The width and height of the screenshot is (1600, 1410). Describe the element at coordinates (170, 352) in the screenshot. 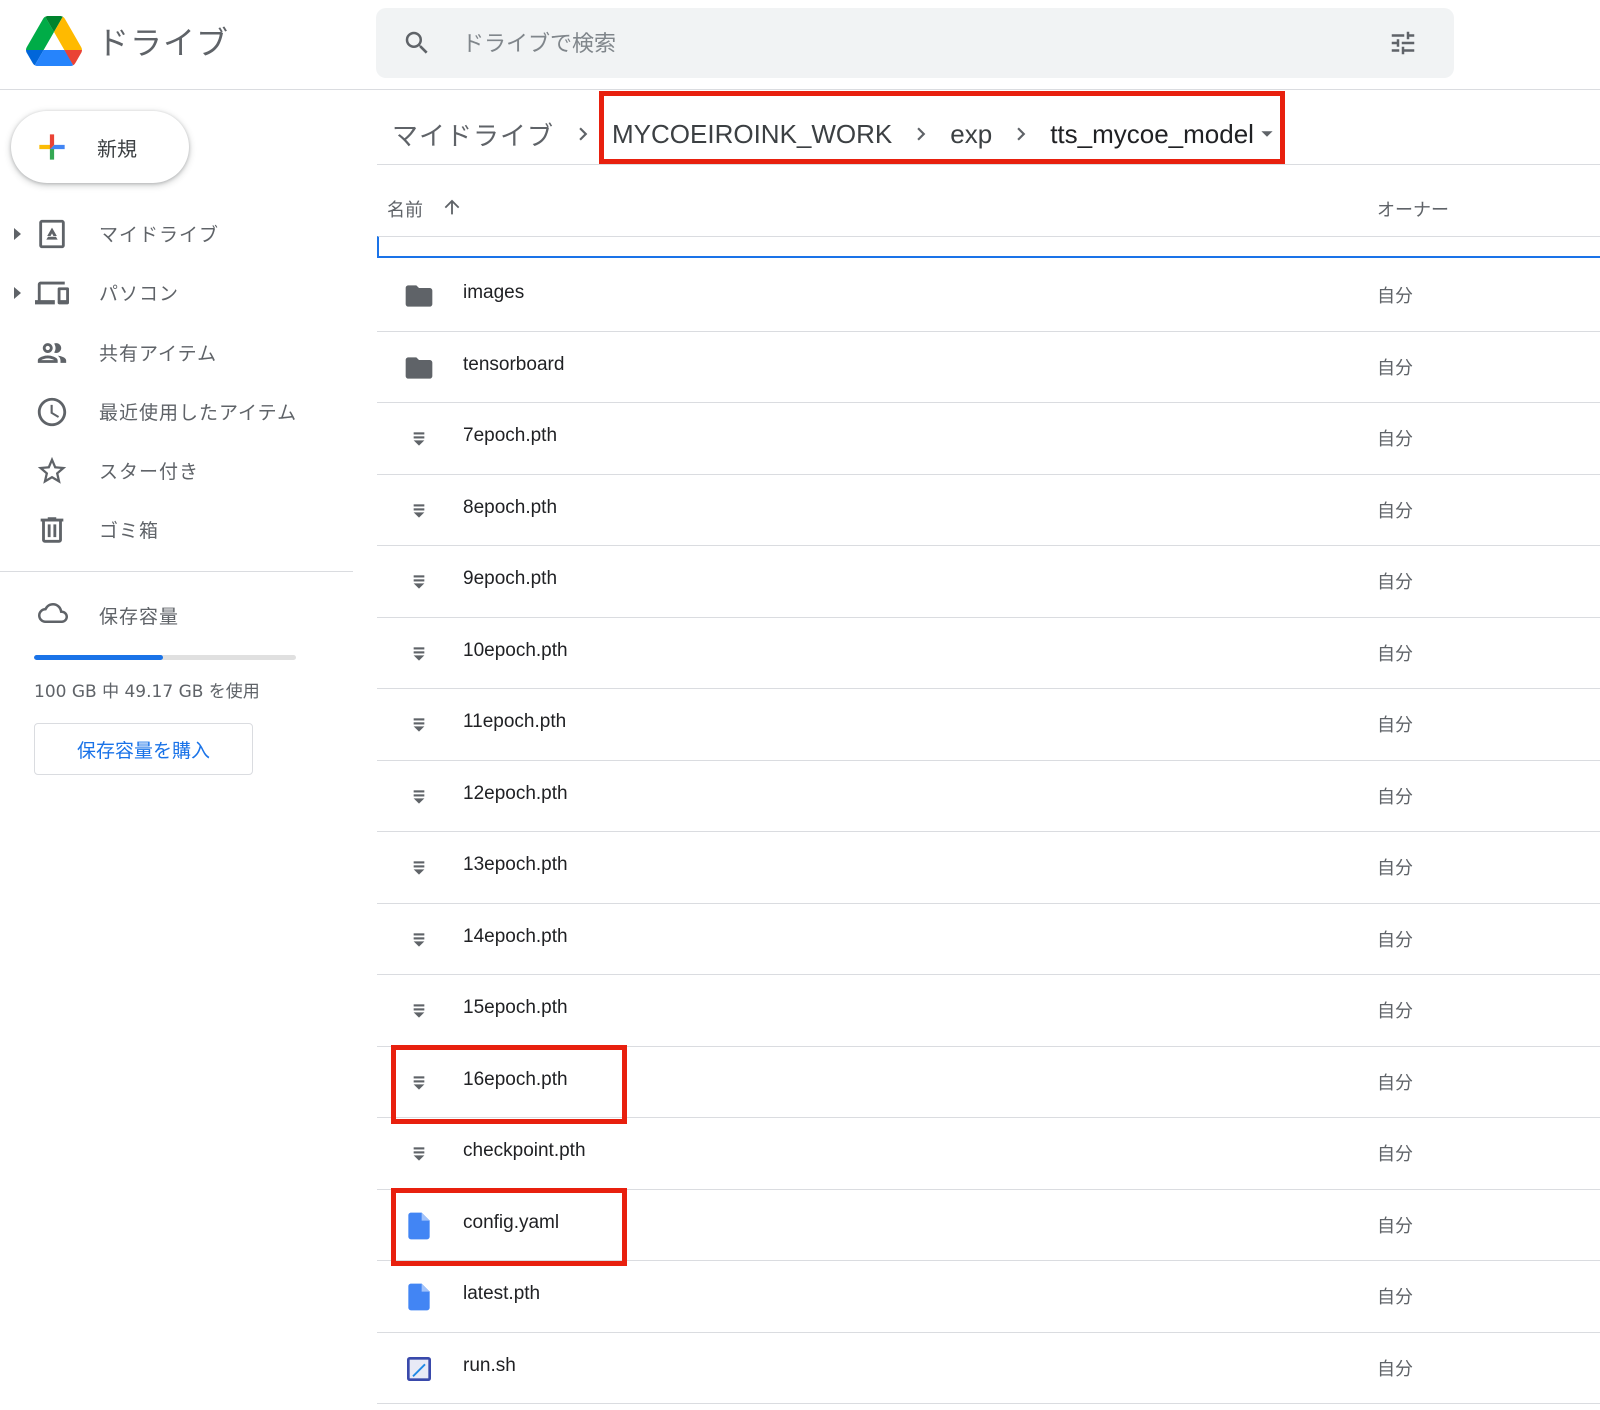

I see `sidebar-item-shared: 共有アイテム` at that location.